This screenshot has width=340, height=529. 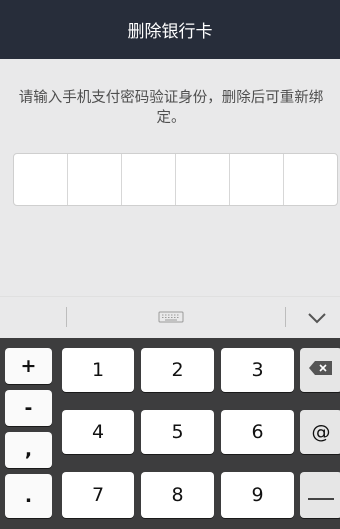 I want to click on key-7: 7, so click(x=98, y=495).